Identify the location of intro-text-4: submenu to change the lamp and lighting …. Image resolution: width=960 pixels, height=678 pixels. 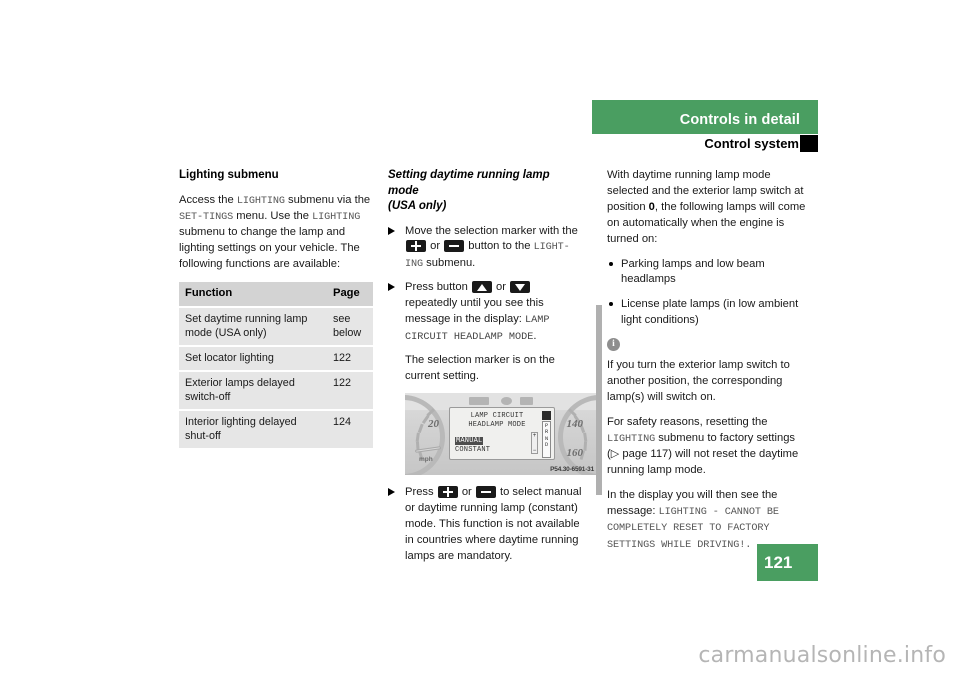
(269, 248).